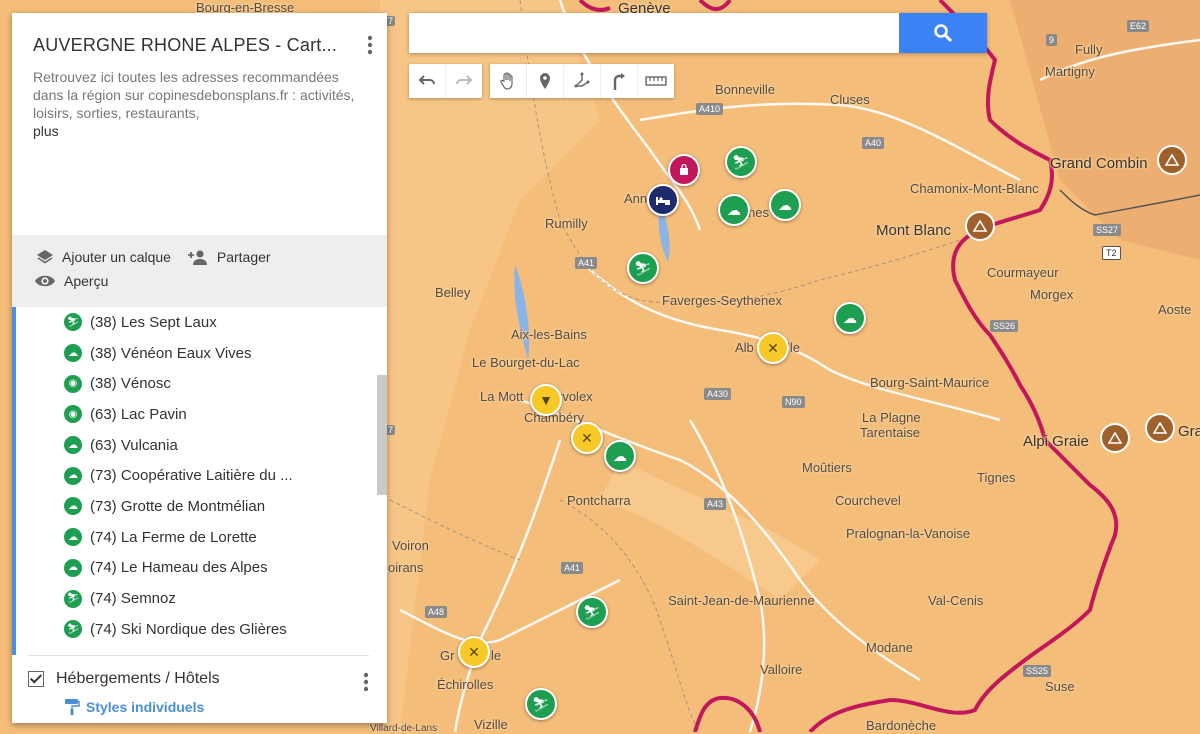 The height and width of the screenshot is (734, 1200). I want to click on place-aoste: Aoste, so click(1175, 309).